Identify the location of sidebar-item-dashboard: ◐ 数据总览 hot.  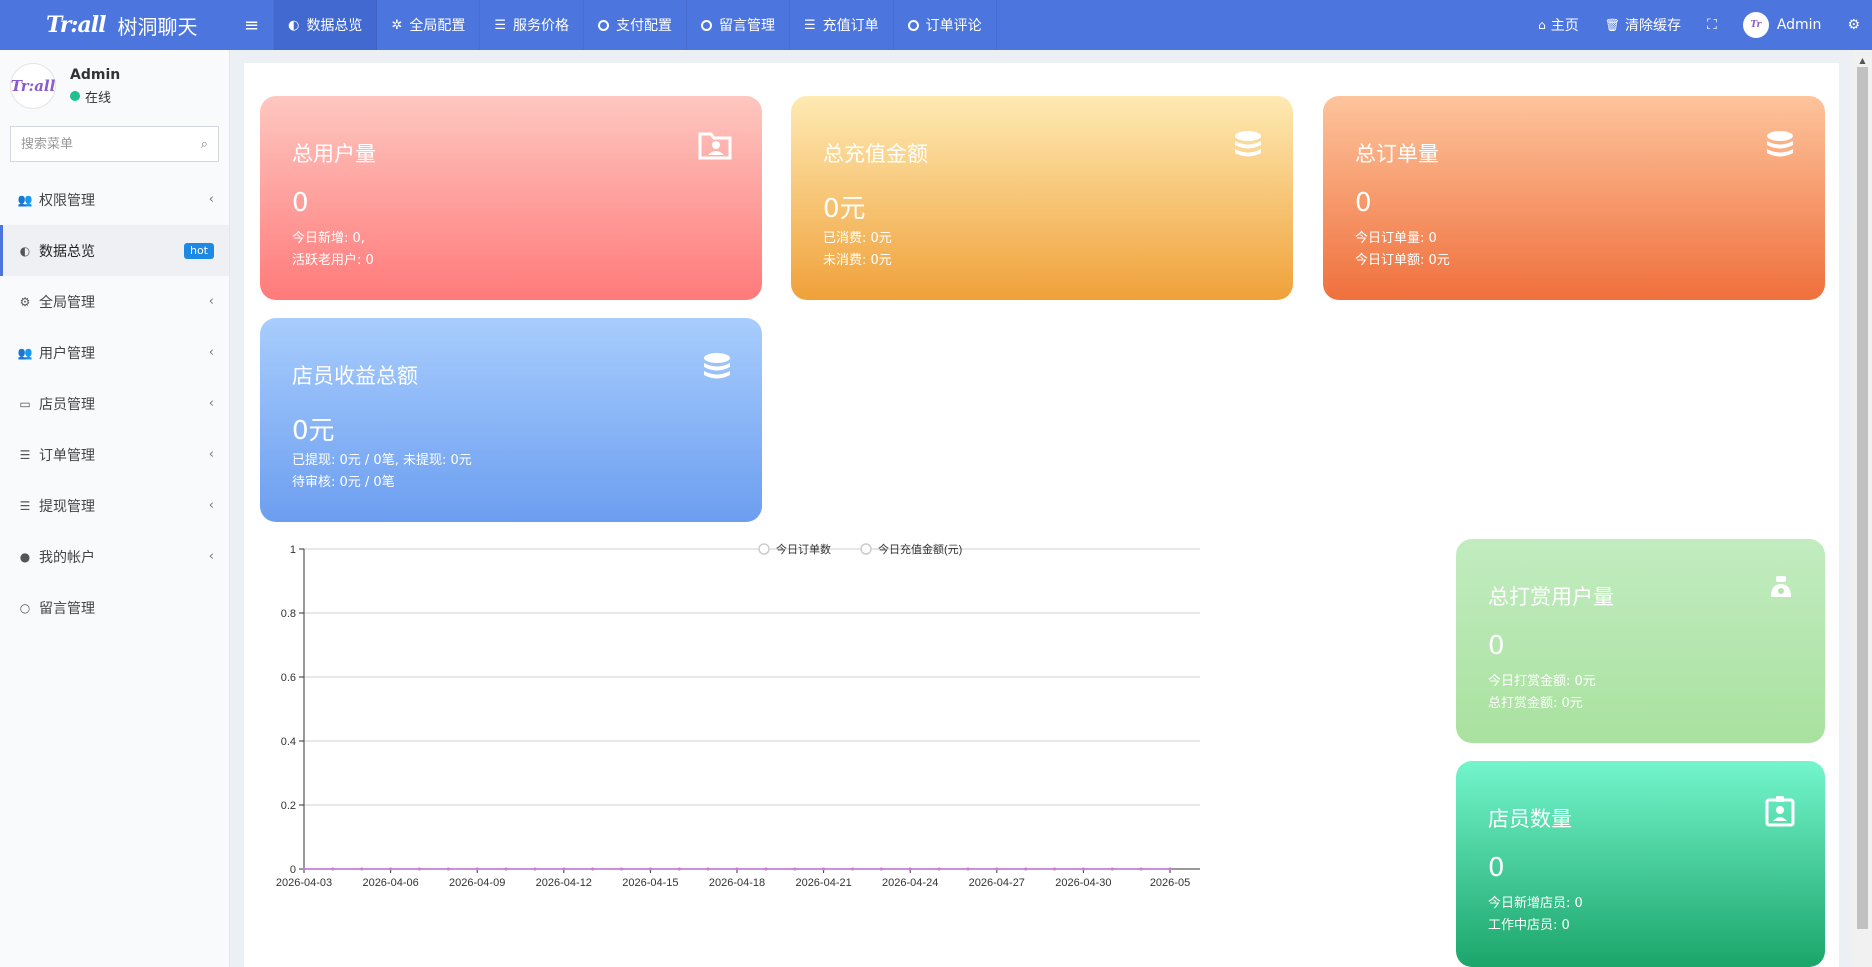
(114, 250).